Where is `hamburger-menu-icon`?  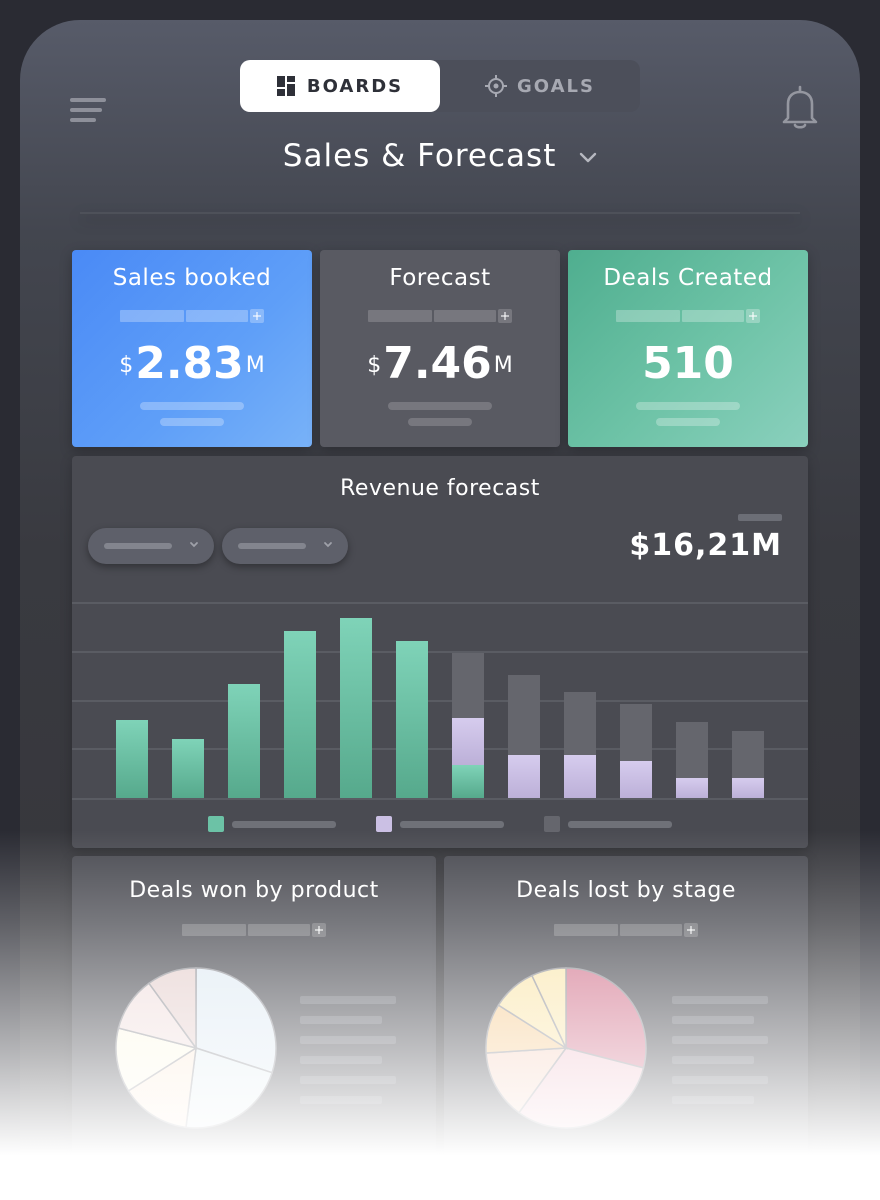
hamburger-menu-icon is located at coordinates (89, 110).